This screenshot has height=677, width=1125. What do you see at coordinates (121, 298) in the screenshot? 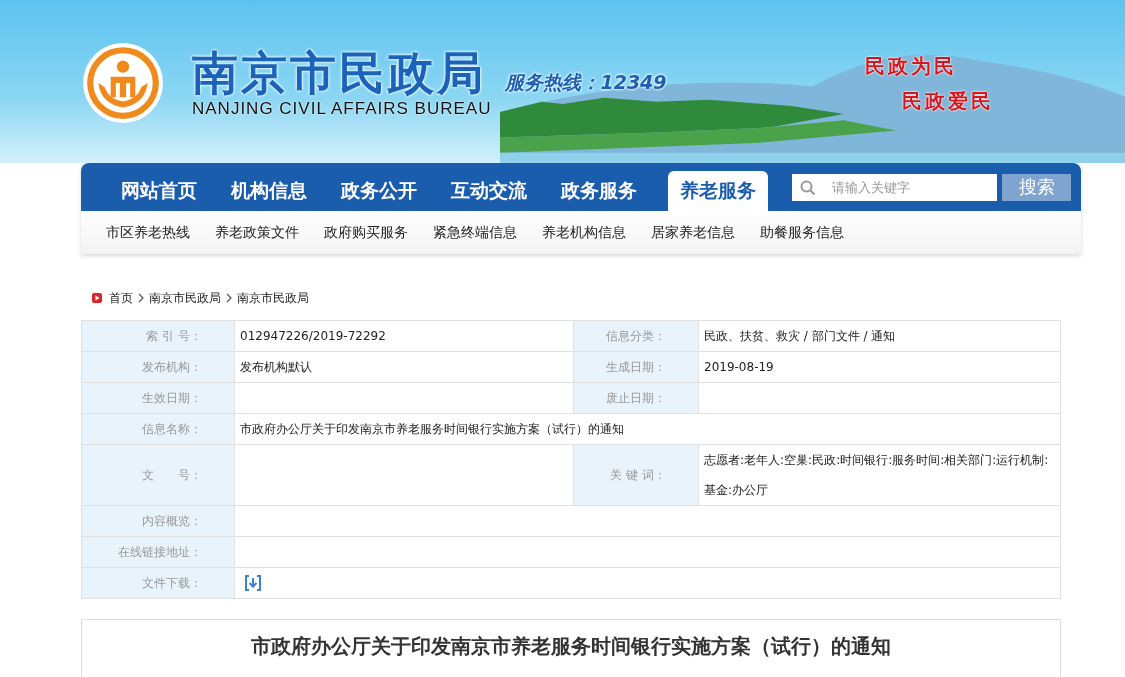
I see `breadcrumb-link: 首页` at bounding box center [121, 298].